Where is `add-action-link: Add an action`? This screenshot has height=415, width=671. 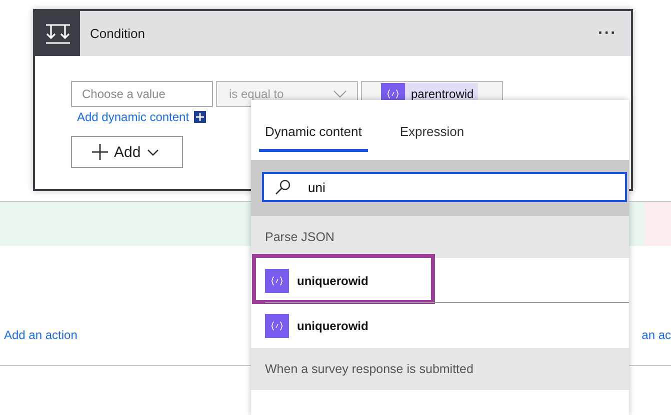 add-action-link: Add an action is located at coordinates (41, 346).